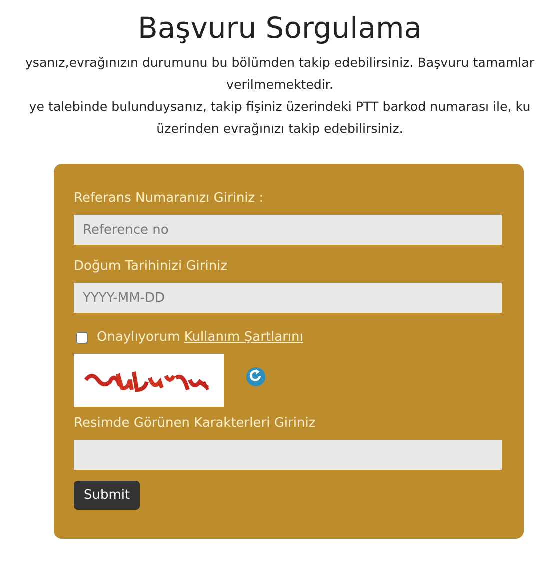 This screenshot has width=560, height=587. Describe the element at coordinates (200, 337) in the screenshot. I see `checkbox-label: Onaylıyorum Kullanım Şartlarını` at that location.